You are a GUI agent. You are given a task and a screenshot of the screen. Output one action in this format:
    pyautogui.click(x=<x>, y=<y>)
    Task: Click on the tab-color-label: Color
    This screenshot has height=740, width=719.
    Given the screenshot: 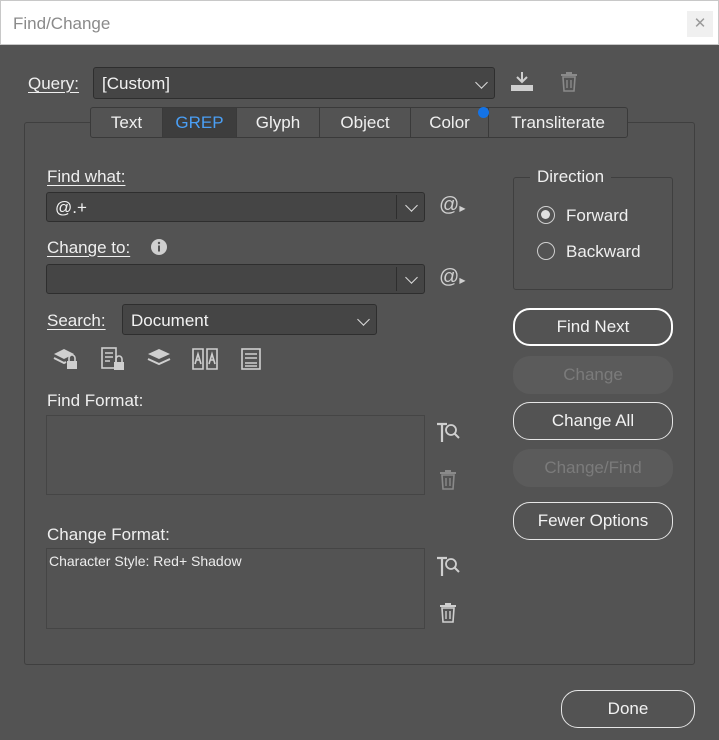 What is the action you would take?
    pyautogui.click(x=449, y=122)
    